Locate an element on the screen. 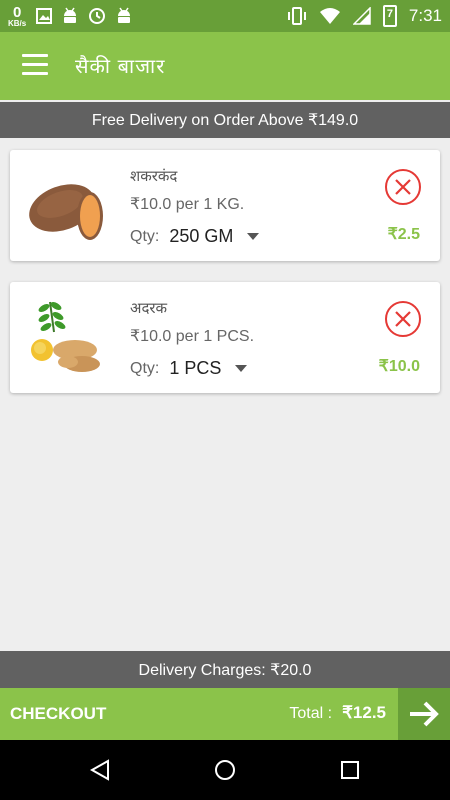 The height and width of the screenshot is (800, 450). total-label: Total : is located at coordinates (311, 713).